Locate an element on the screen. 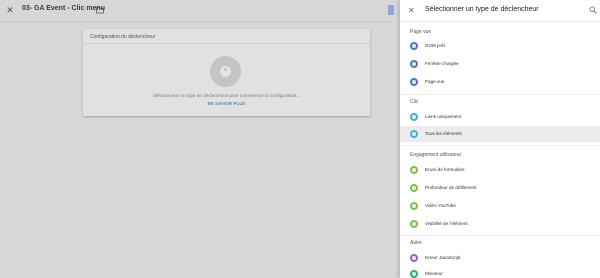 The height and width of the screenshot is (278, 600). javascript-error-icon is located at coordinates (414, 258).